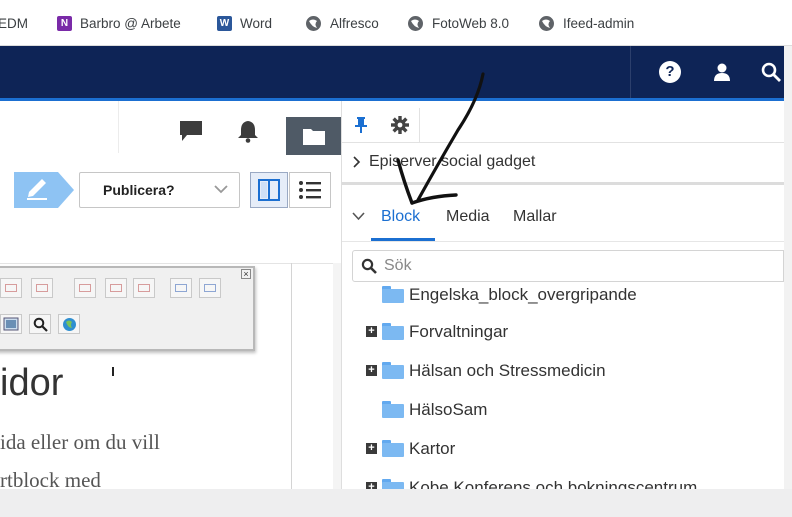 This screenshot has width=792, height=517. I want to click on tree-item: Engelska_block_overgripande, so click(563, 298).